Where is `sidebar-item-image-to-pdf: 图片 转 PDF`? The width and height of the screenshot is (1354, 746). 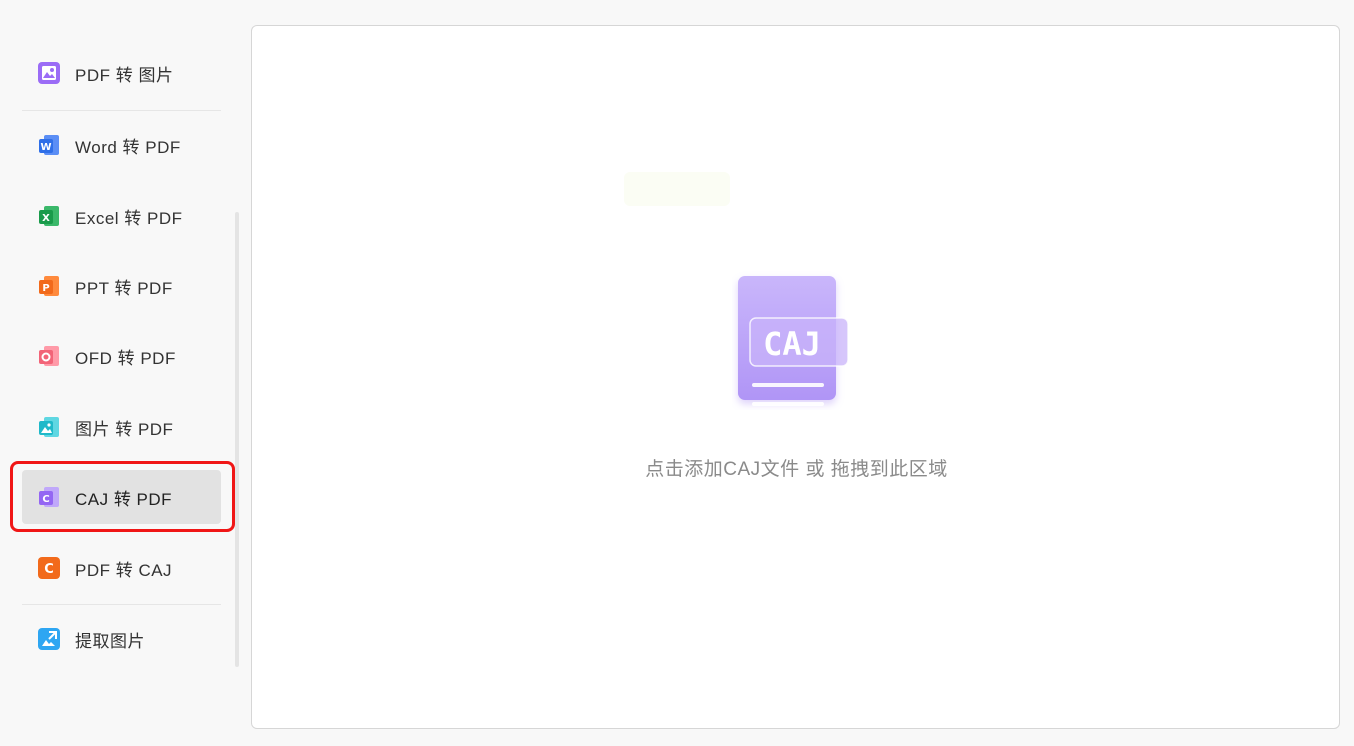 sidebar-item-image-to-pdf: 图片 转 PDF is located at coordinates (121, 427).